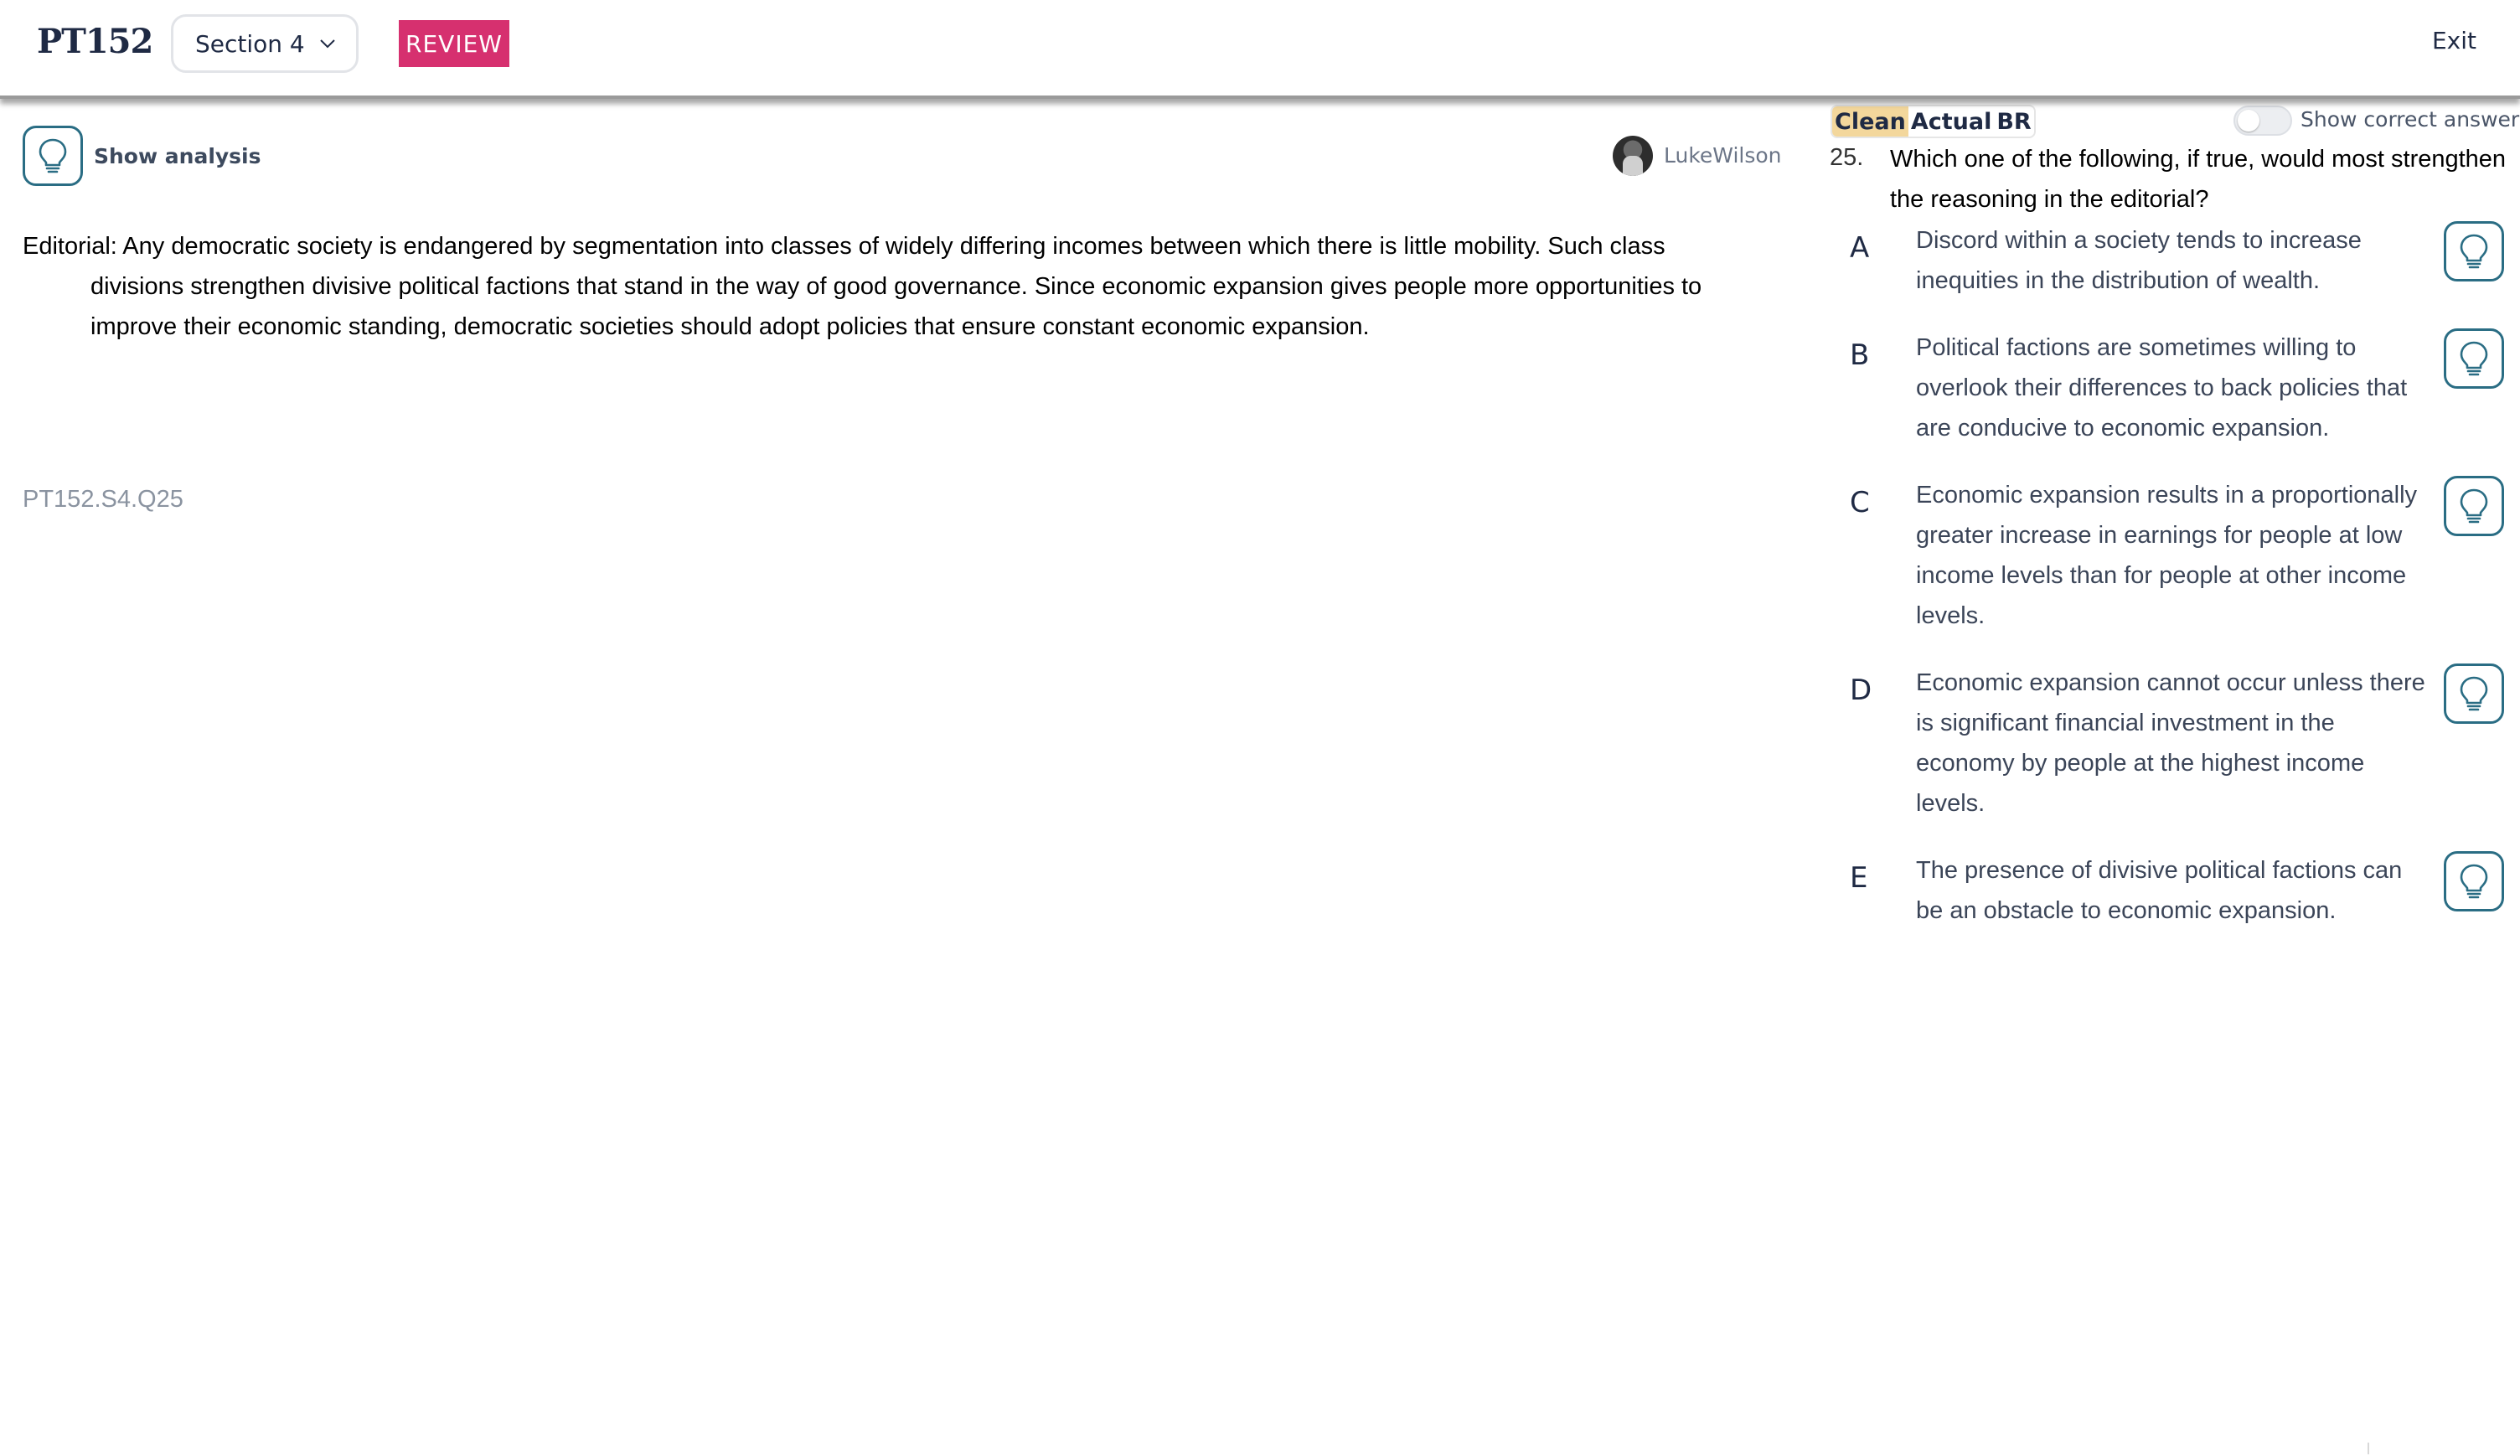 Image resolution: width=2520 pixels, height=1456 pixels. Describe the element at coordinates (1951, 121) in the screenshot. I see `tab-actual: Actual` at that location.